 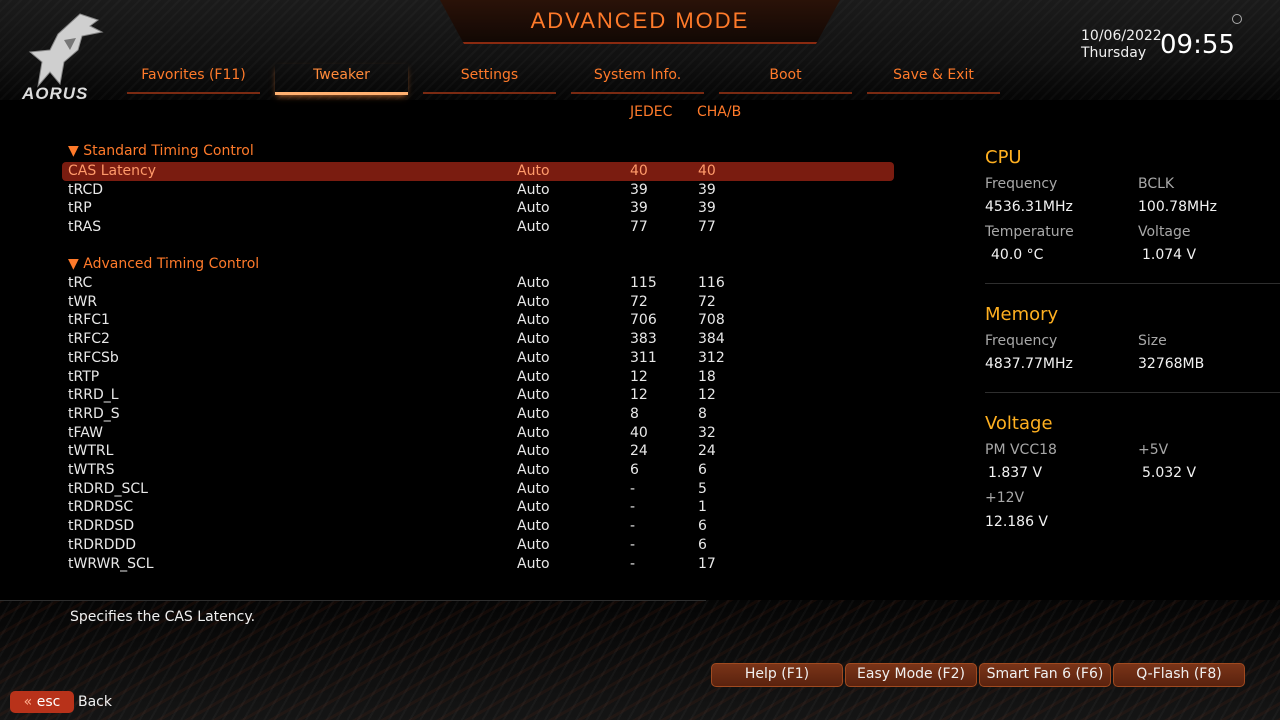 I want to click on timing-name: tRAS, so click(x=85, y=227).